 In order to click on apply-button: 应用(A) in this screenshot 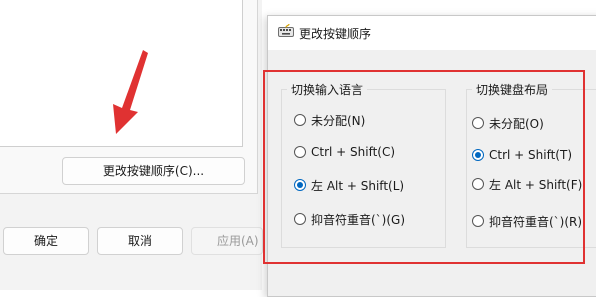, I will do `click(227, 241)`.